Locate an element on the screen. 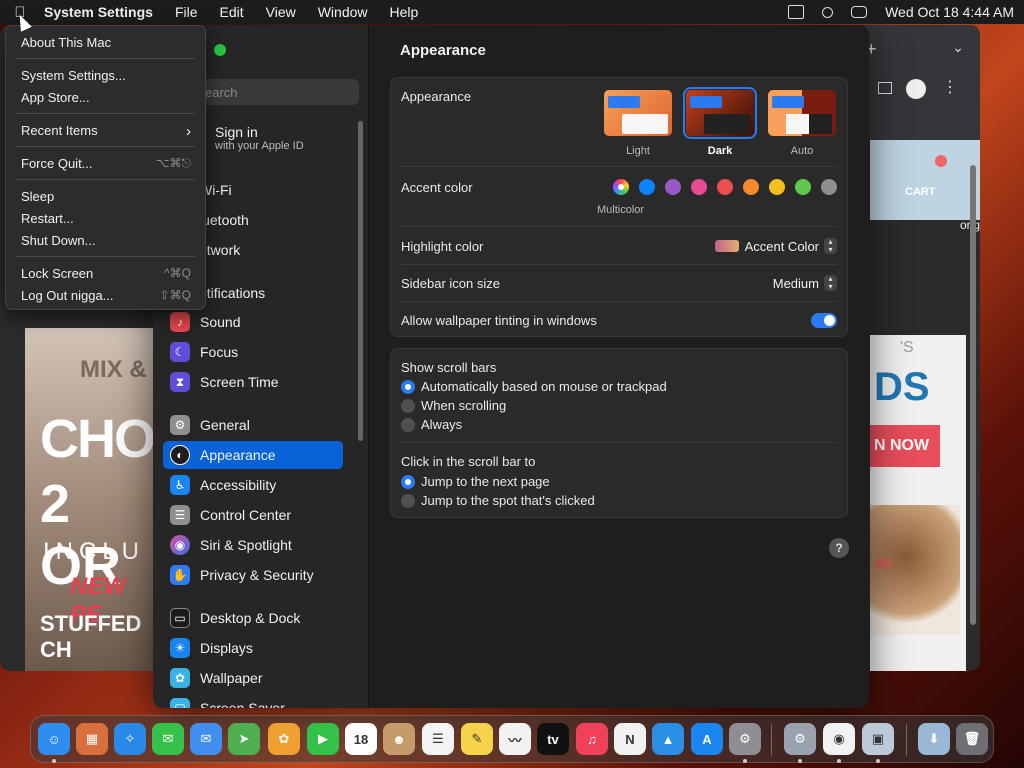  freeform-icon: 〰 is located at coordinates (515, 739).